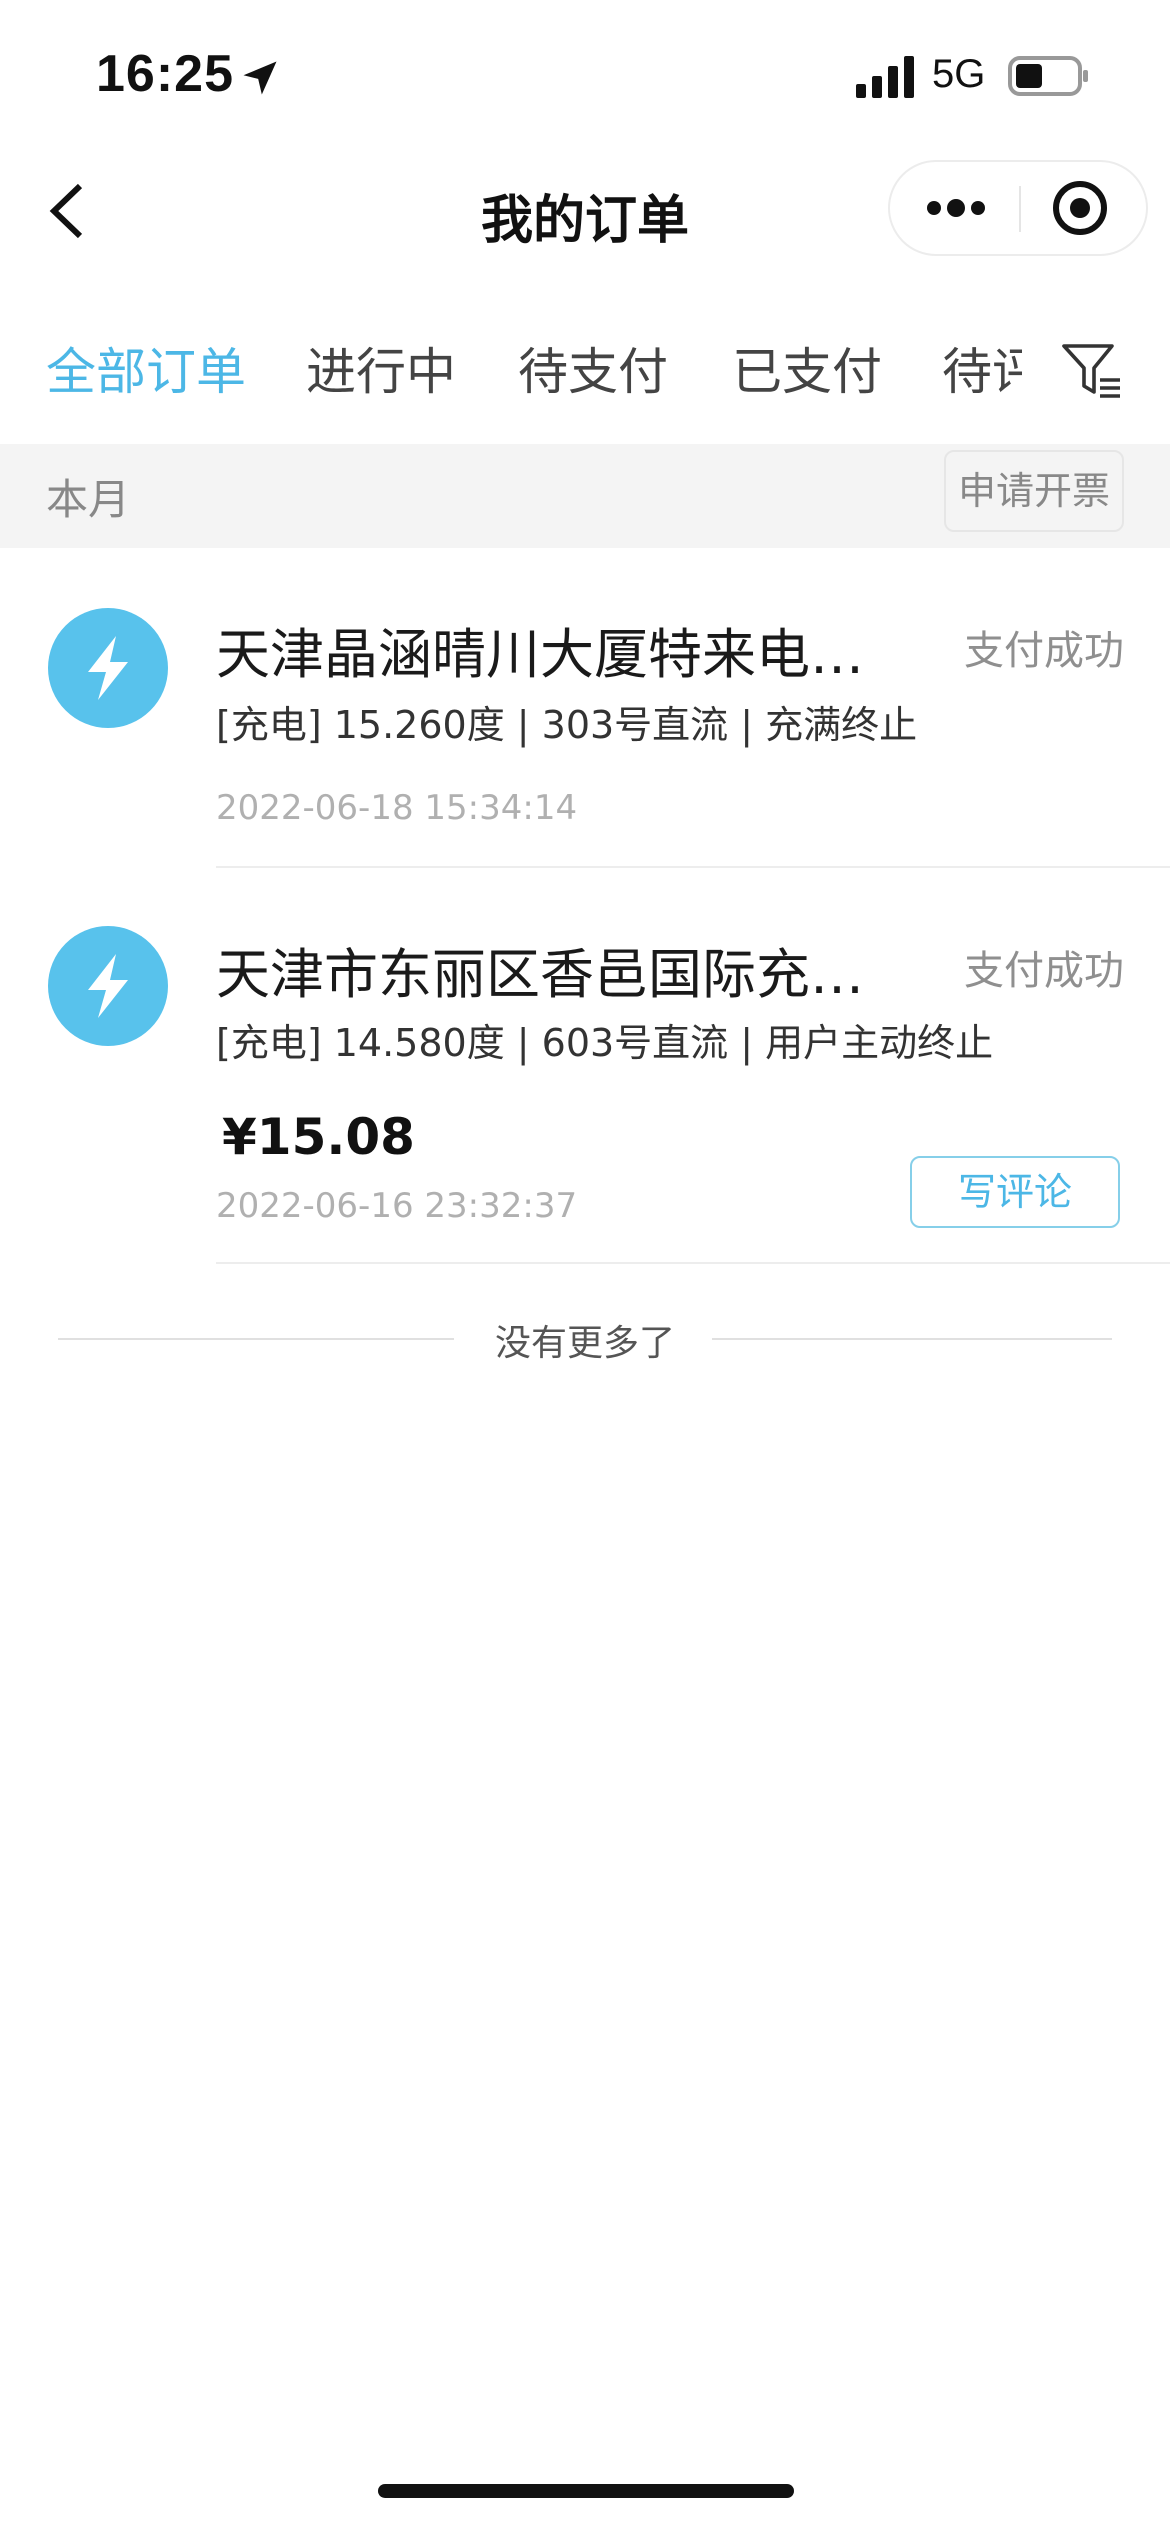 The width and height of the screenshot is (1170, 2532). I want to click on list-end: 没有更多了, so click(585, 1340).